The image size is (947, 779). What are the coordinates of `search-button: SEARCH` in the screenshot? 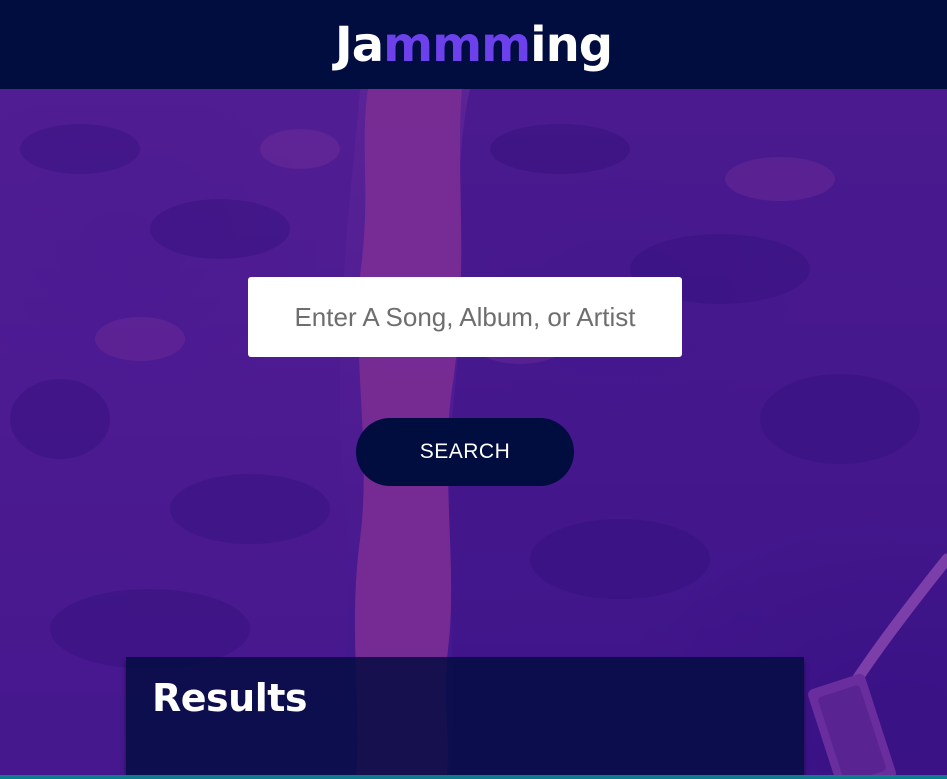 It's located at (465, 452).